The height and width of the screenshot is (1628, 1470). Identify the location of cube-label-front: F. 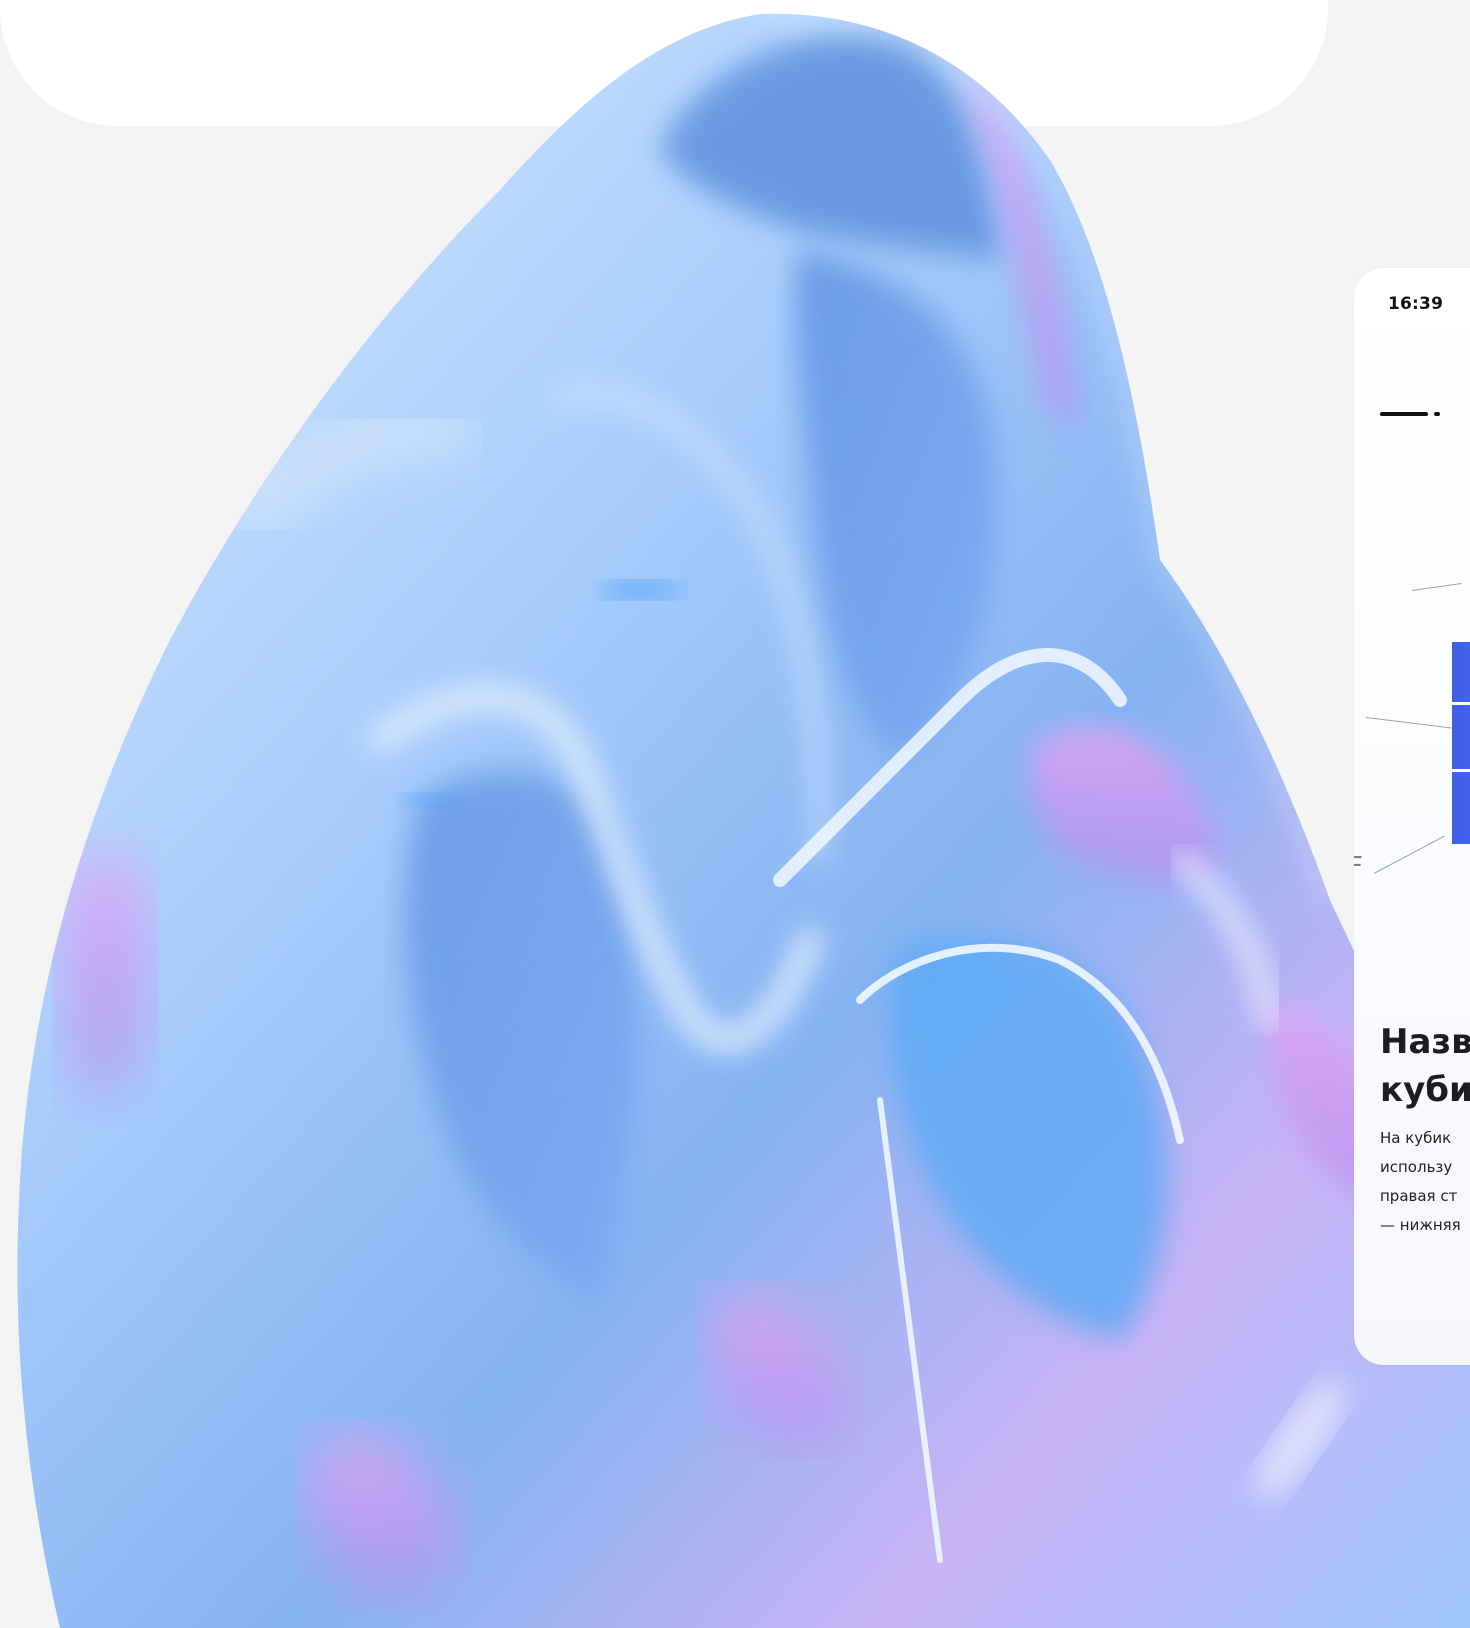
(1358, 867).